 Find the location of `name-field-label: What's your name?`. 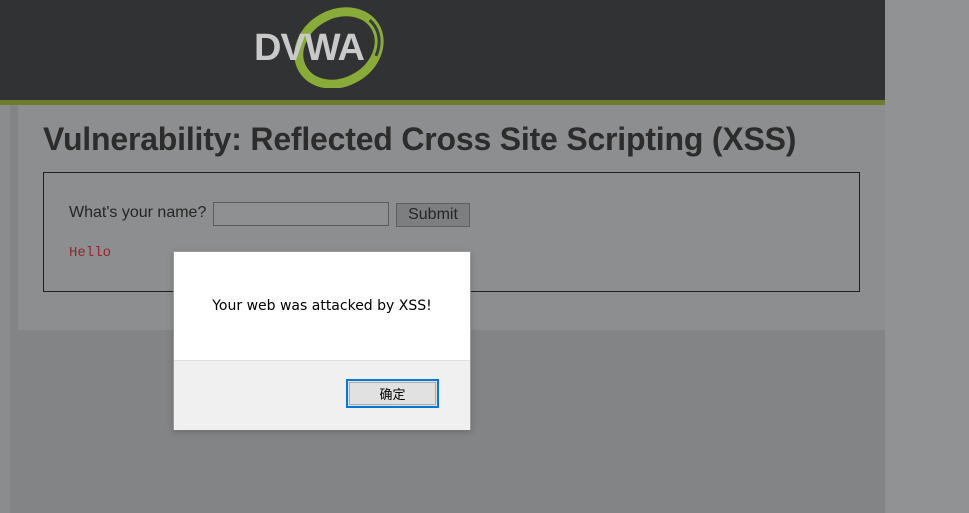

name-field-label: What's your name? is located at coordinates (138, 212).